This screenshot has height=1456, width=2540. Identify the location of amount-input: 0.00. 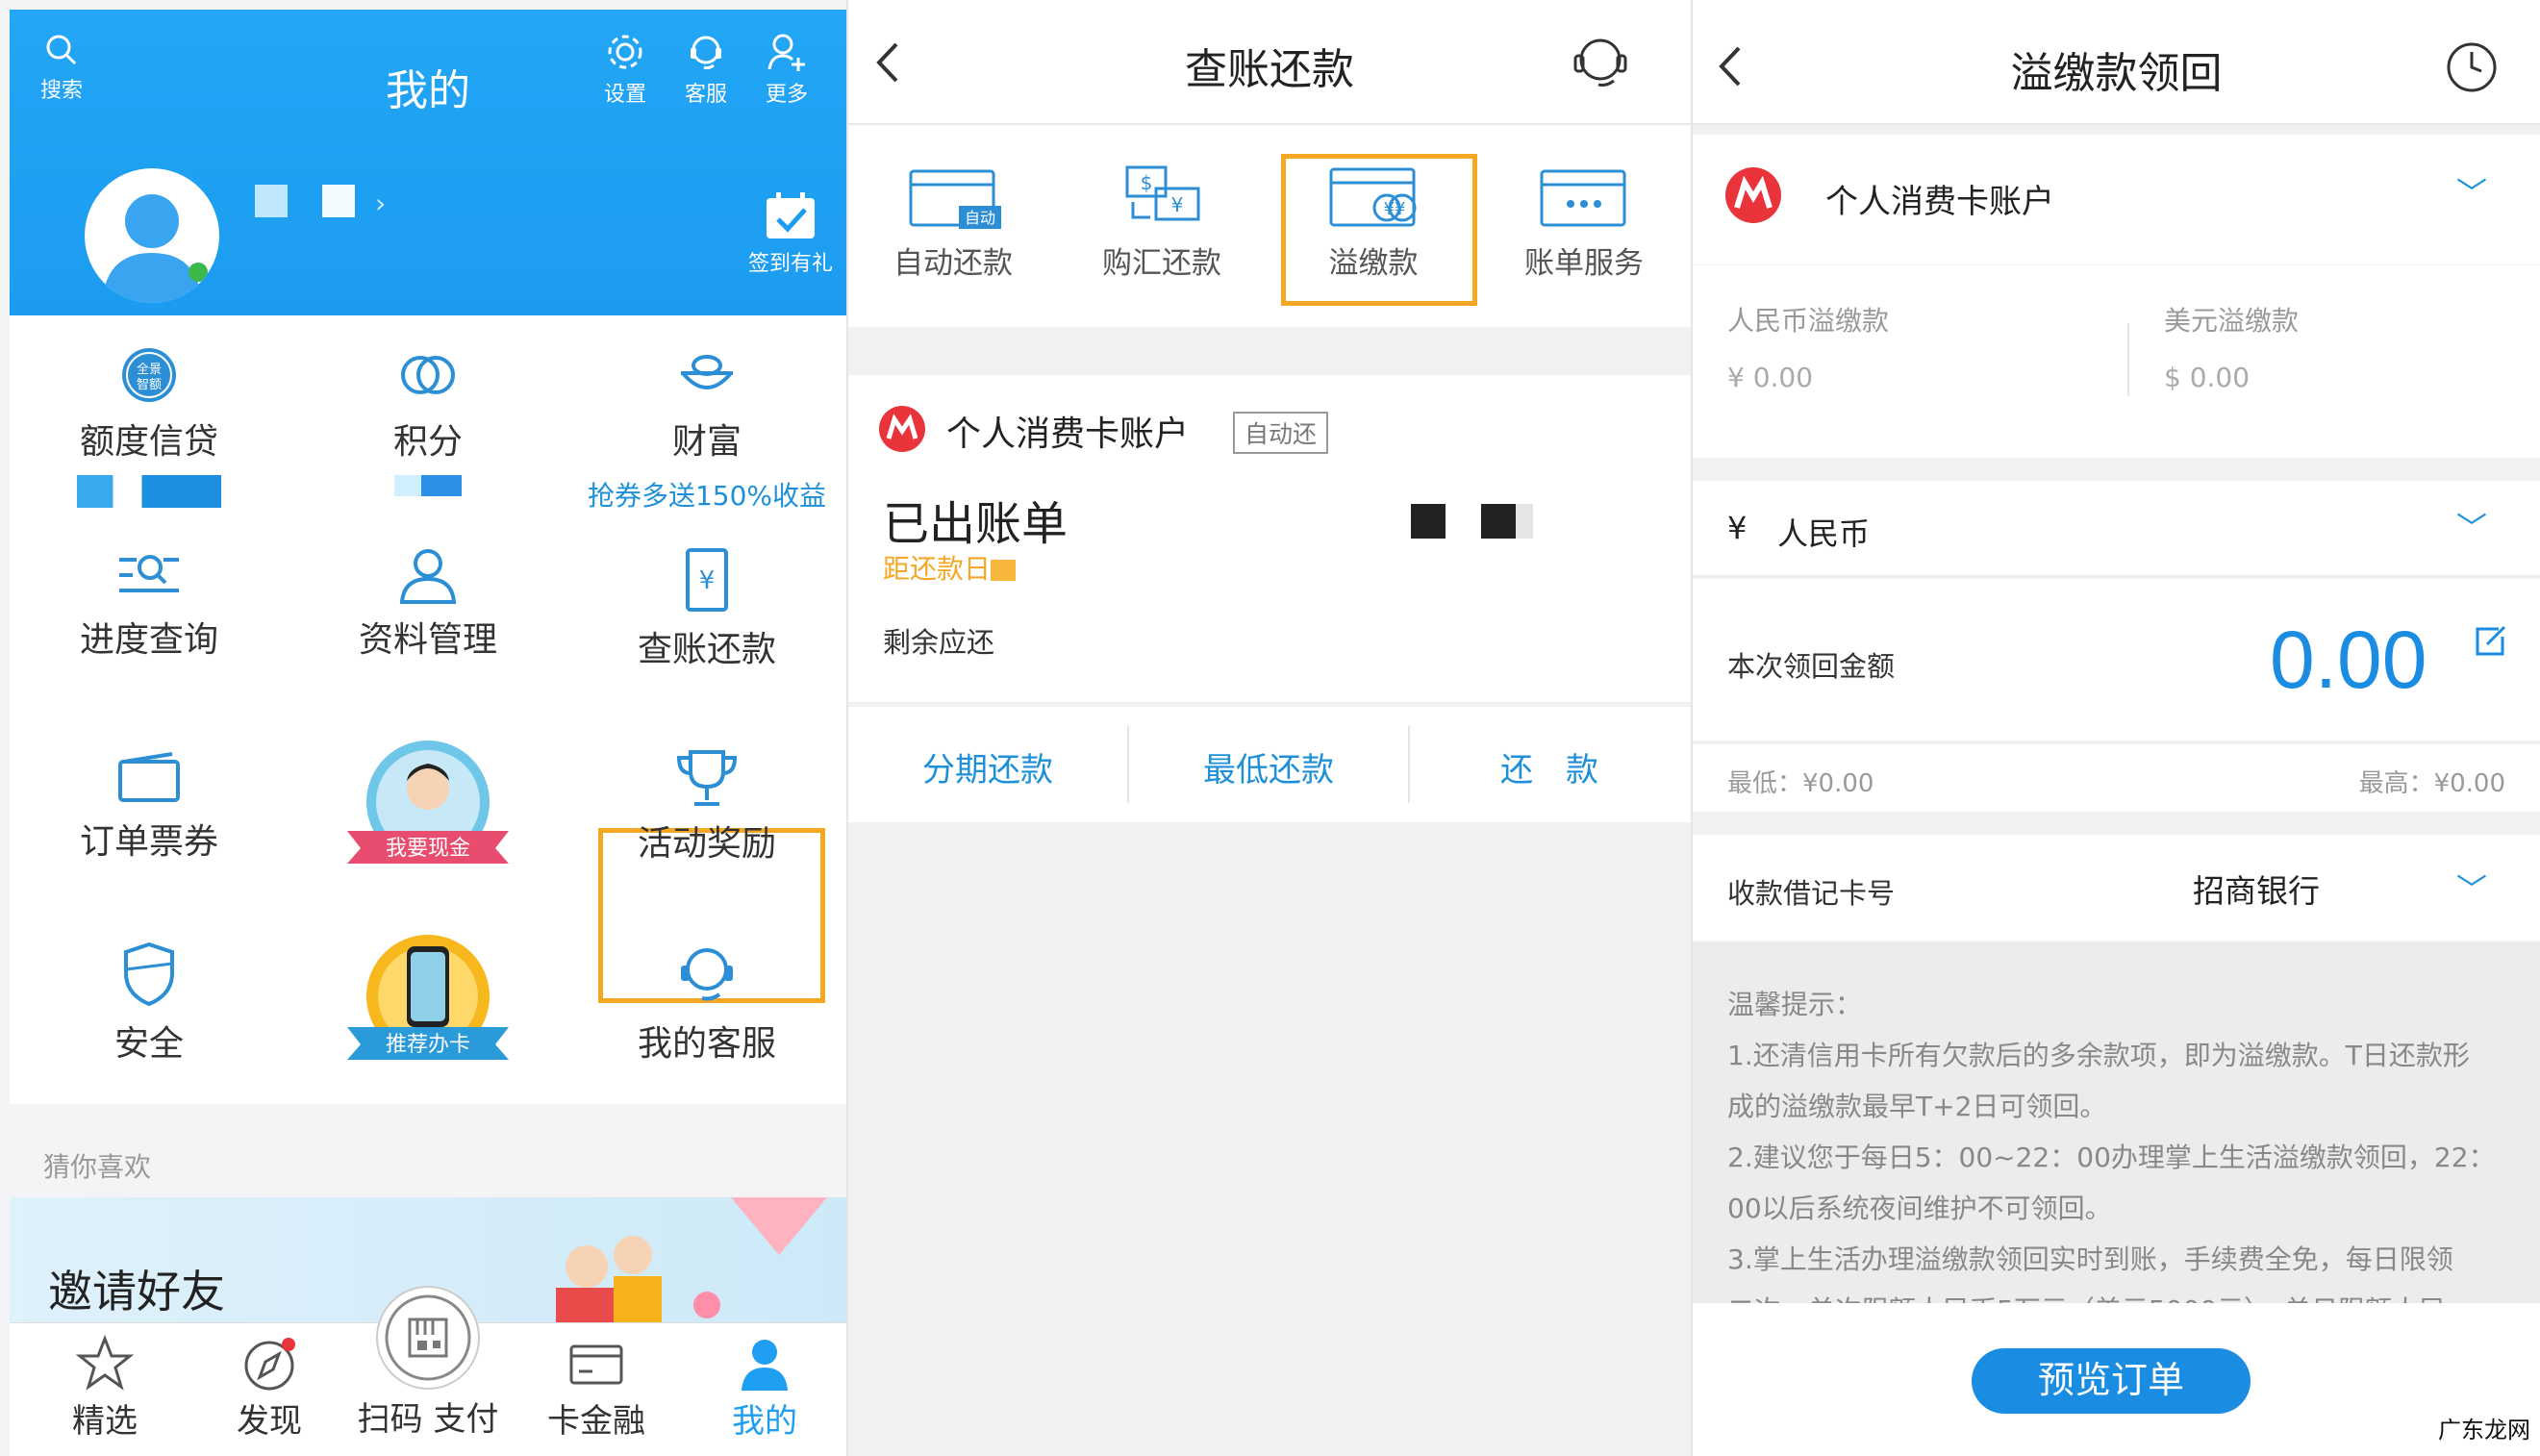
(2348, 660).